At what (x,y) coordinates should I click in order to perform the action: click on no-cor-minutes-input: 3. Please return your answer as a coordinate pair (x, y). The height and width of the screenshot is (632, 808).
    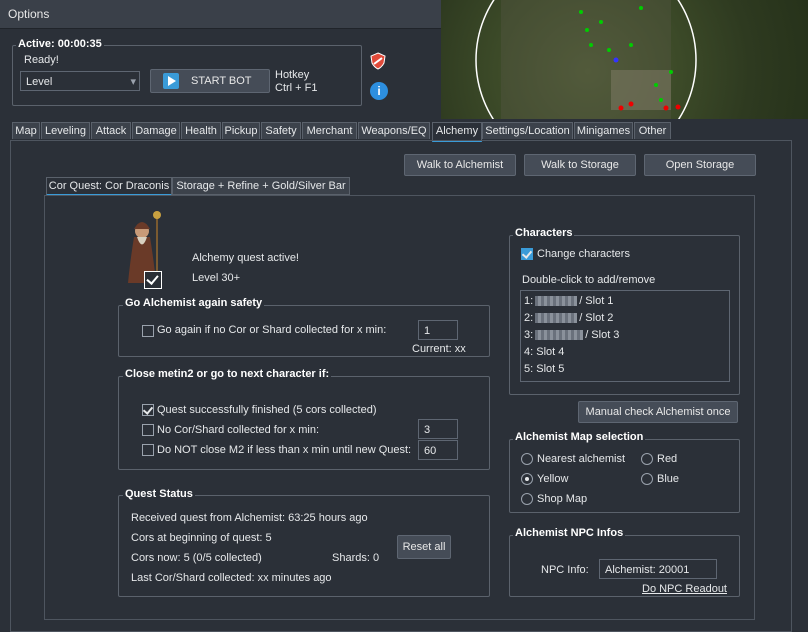
    Looking at the image, I should click on (438, 429).